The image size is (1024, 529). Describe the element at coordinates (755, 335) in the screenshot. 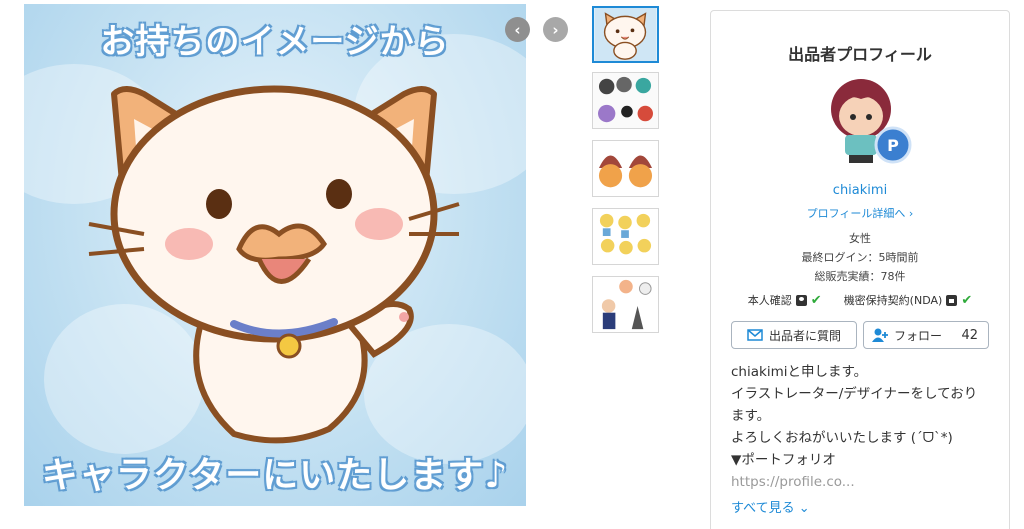

I see `envelope-icon` at that location.